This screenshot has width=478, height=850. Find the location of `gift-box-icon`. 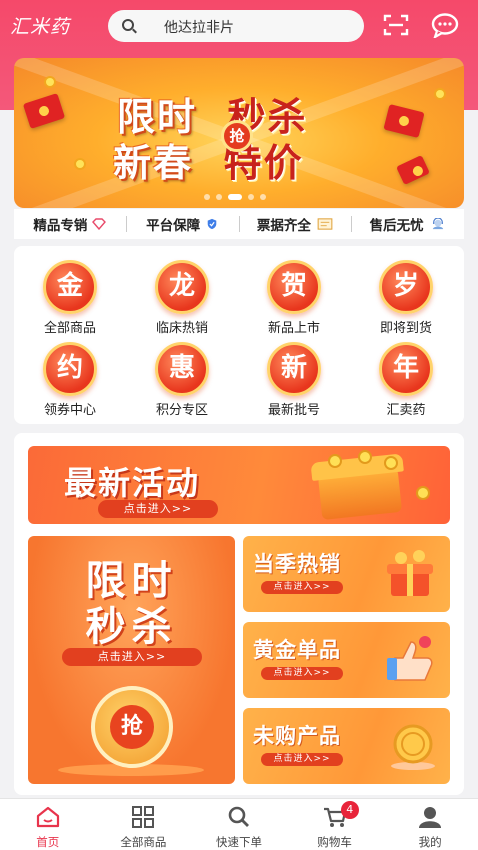

gift-box-icon is located at coordinates (410, 573).